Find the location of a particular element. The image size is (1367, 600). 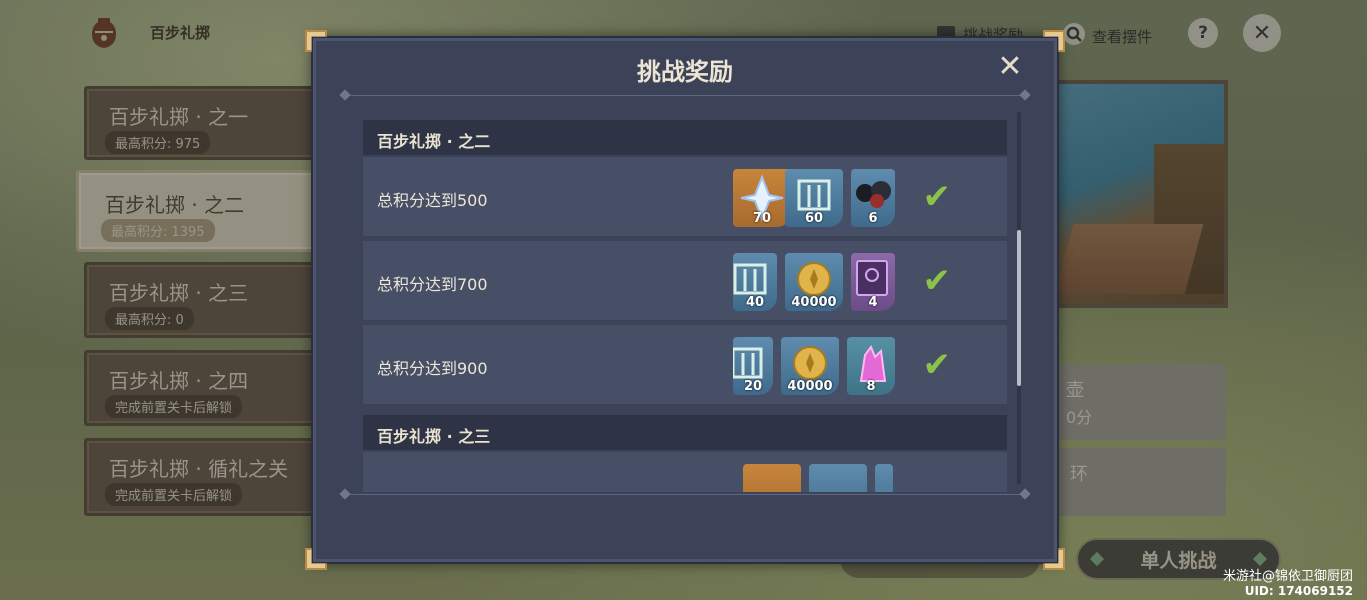

item-quantity: 6 is located at coordinates (873, 218).